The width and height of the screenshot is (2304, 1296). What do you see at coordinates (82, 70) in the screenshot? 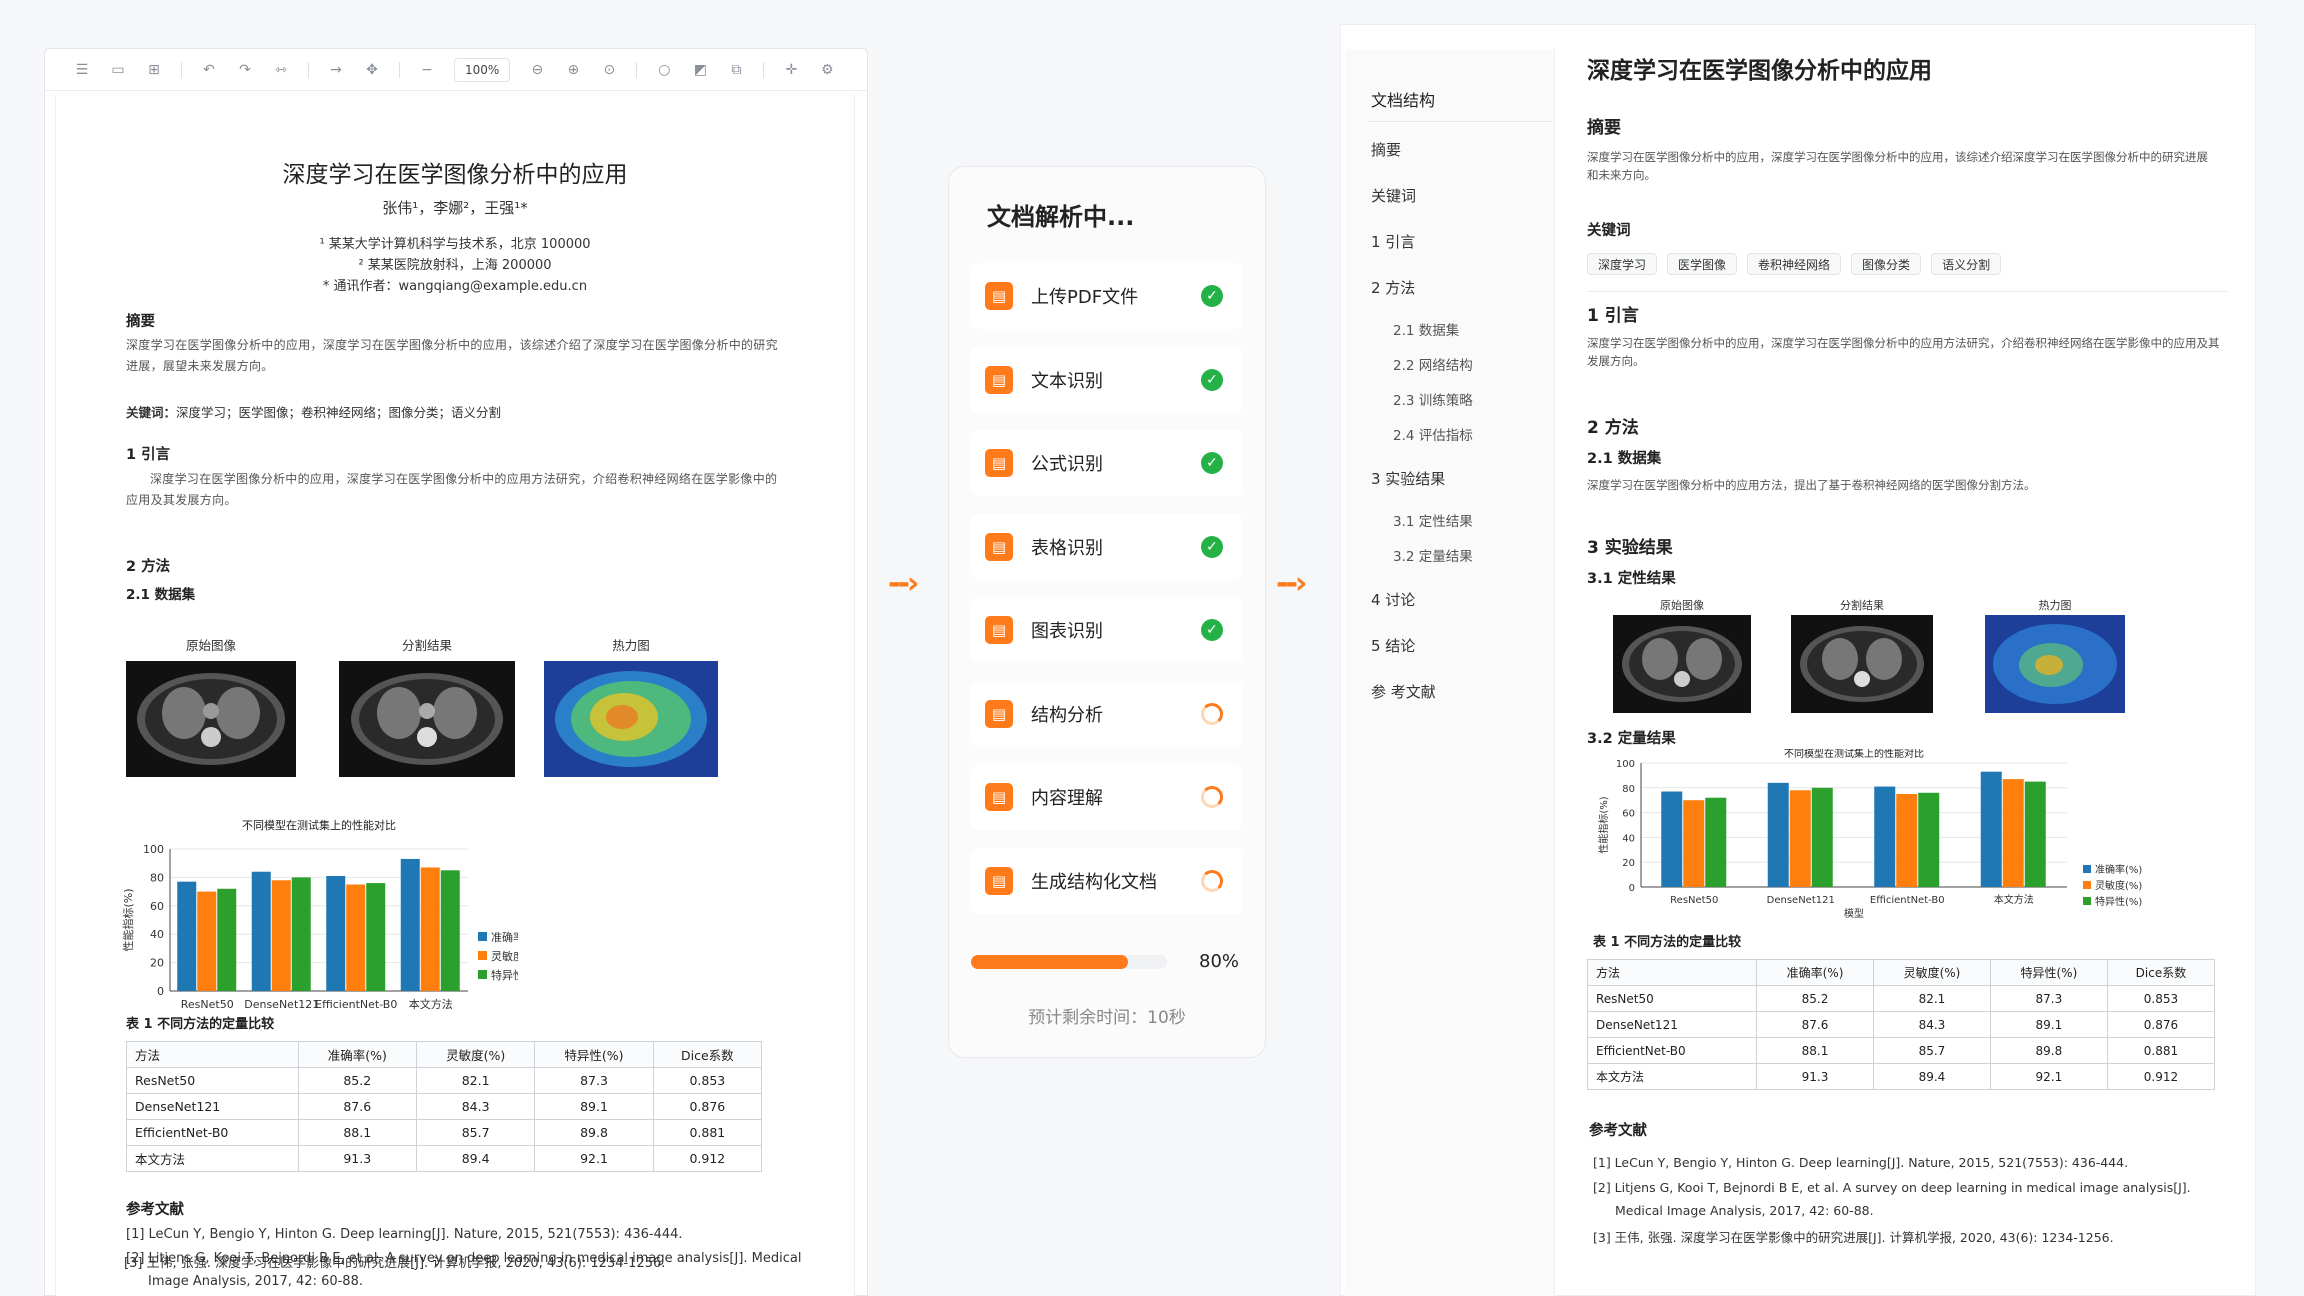
I see `sidebar-icon: ☰` at bounding box center [82, 70].